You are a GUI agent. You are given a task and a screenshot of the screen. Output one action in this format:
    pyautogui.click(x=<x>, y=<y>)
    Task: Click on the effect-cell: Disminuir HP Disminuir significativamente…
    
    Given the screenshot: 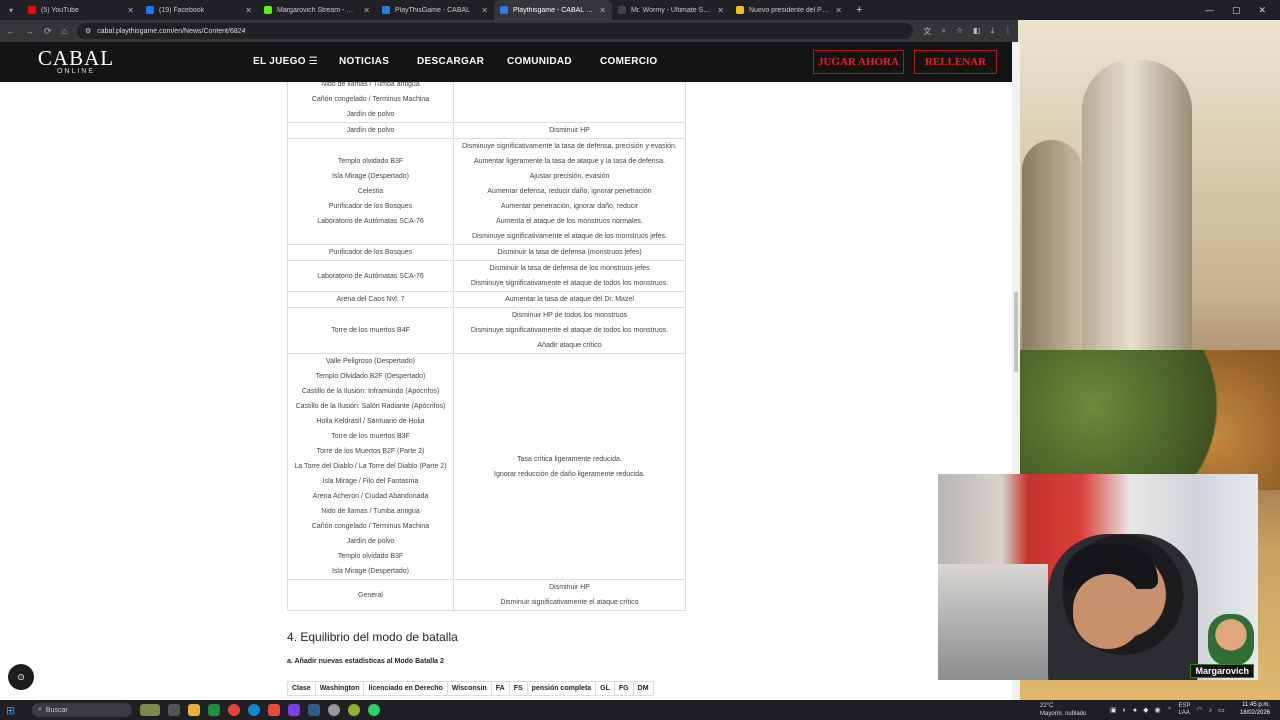 What is the action you would take?
    pyautogui.click(x=569, y=595)
    